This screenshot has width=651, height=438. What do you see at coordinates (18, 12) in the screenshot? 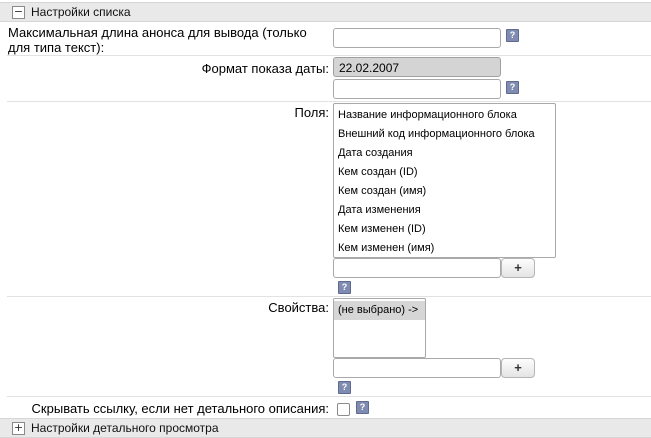
I see `collapse-icon: −` at bounding box center [18, 12].